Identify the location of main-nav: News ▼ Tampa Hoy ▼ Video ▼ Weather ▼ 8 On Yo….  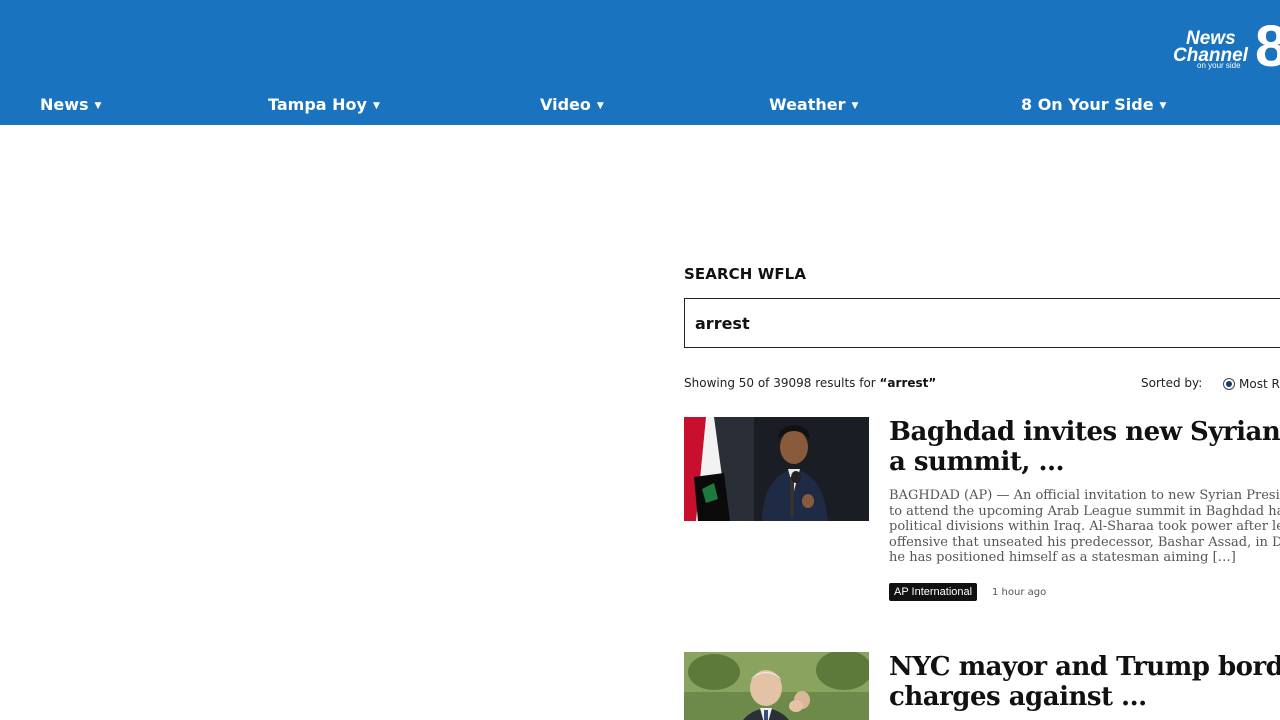
(640, 106).